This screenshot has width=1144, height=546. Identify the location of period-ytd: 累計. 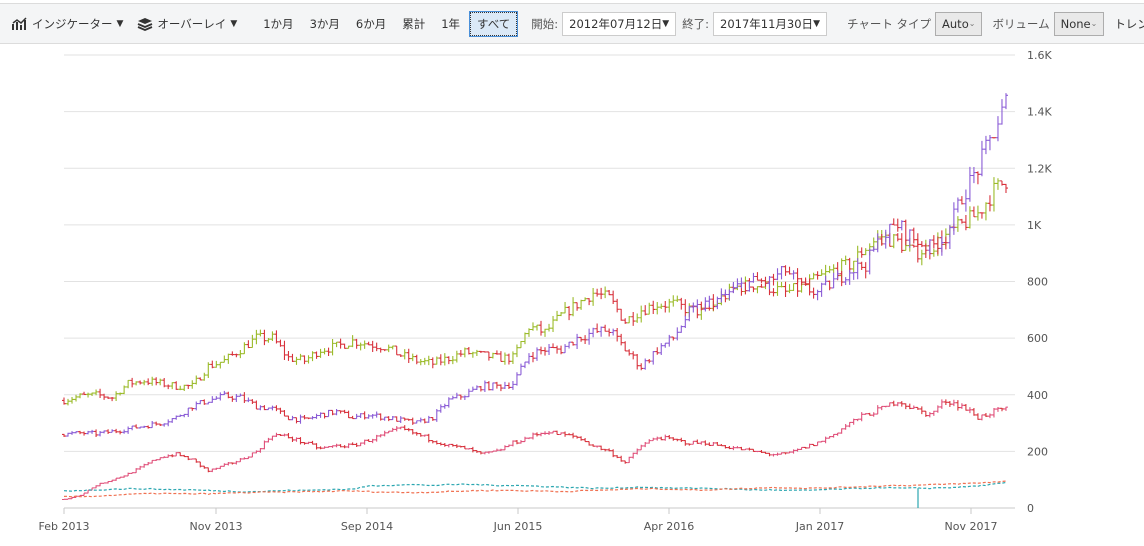
(413, 24).